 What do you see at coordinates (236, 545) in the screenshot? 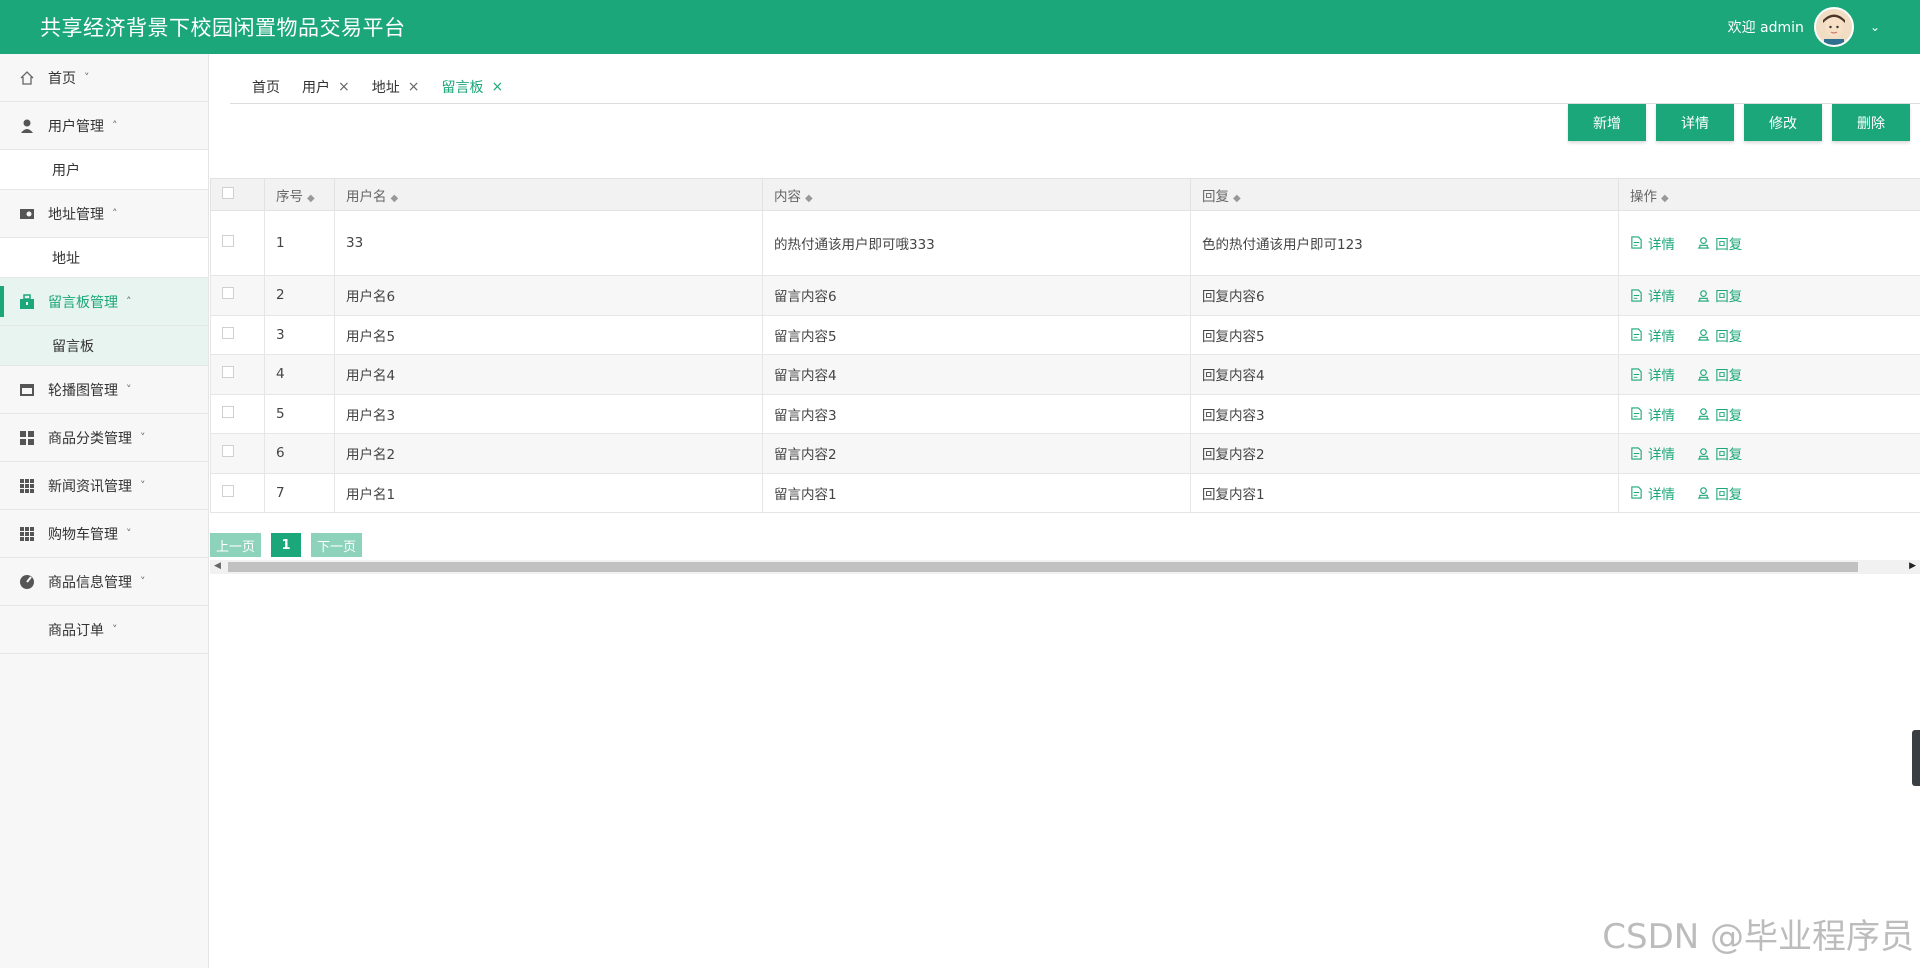
I see `prev-page-button: 上一页` at bounding box center [236, 545].